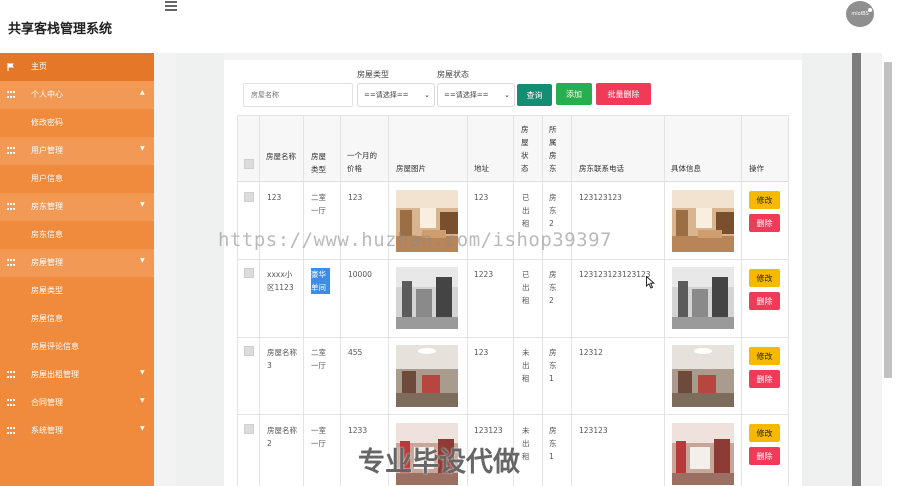 This screenshot has height=486, width=900. Describe the element at coordinates (525, 149) in the screenshot. I see `column-header-status: 房屋状态` at that location.